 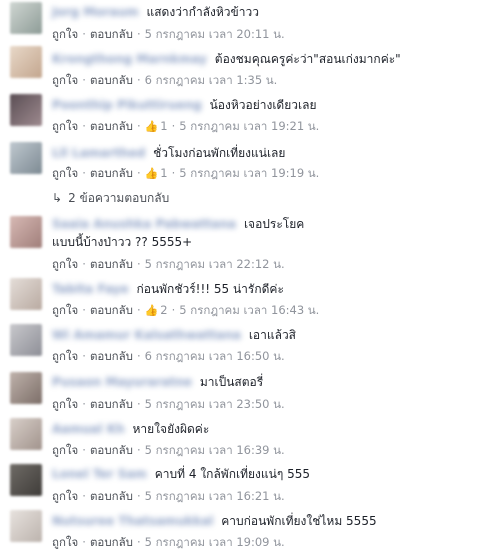 What do you see at coordinates (263, 105) in the screenshot?
I see `comment-body: น้องหิวอย่างเดียวเลย` at bounding box center [263, 105].